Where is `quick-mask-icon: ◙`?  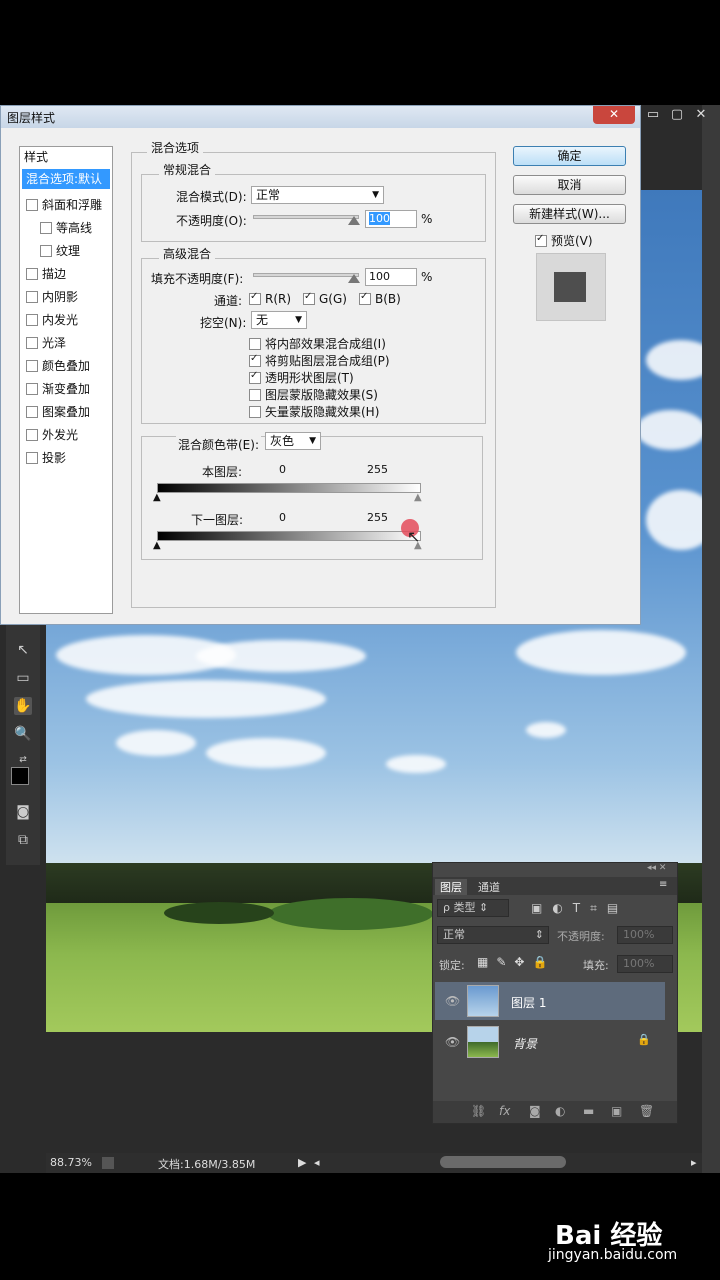 quick-mask-icon: ◙ is located at coordinates (23, 812).